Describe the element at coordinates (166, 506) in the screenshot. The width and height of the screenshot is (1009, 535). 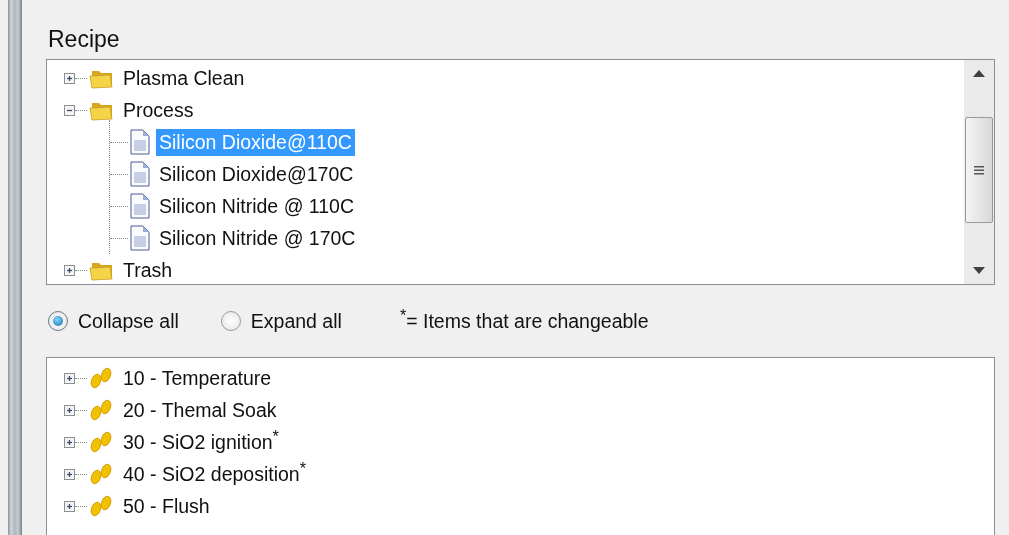
I see `tree-item: 50 - Flush` at that location.